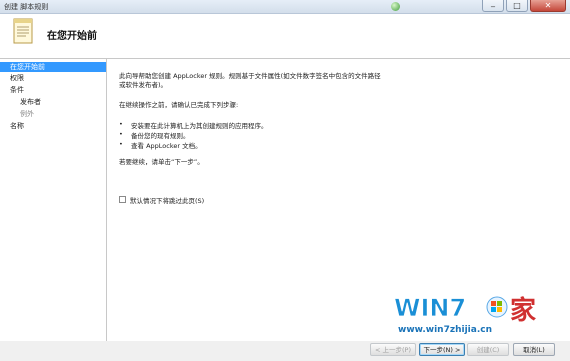  I want to click on document-icon, so click(23, 31).